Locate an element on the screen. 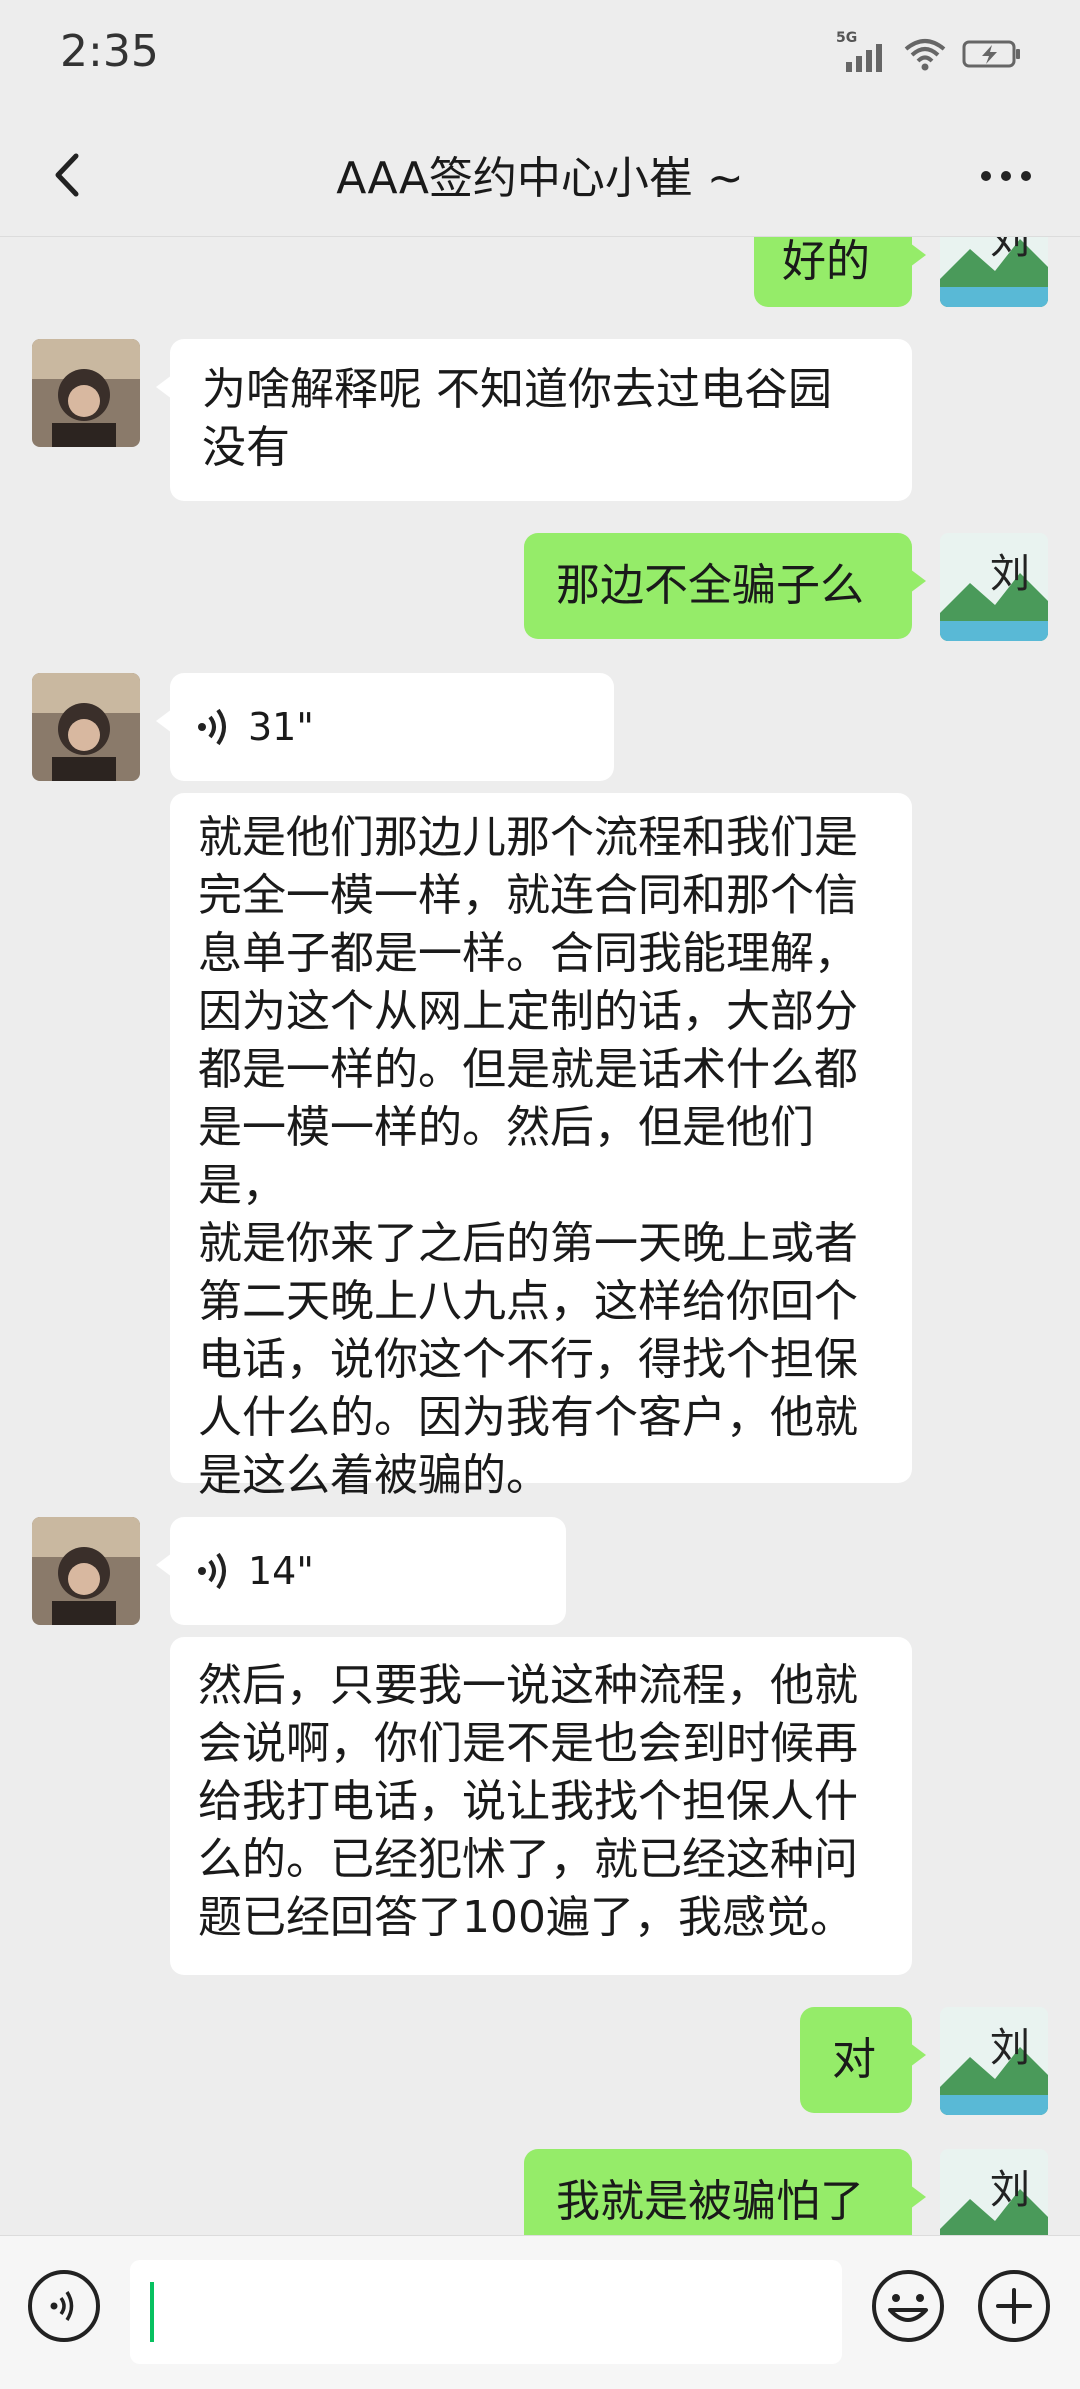 Image resolution: width=1080 pixels, height=2389 pixels. message-line: 为啥解释呢 不知道你去过电谷园 is located at coordinates (517, 389).